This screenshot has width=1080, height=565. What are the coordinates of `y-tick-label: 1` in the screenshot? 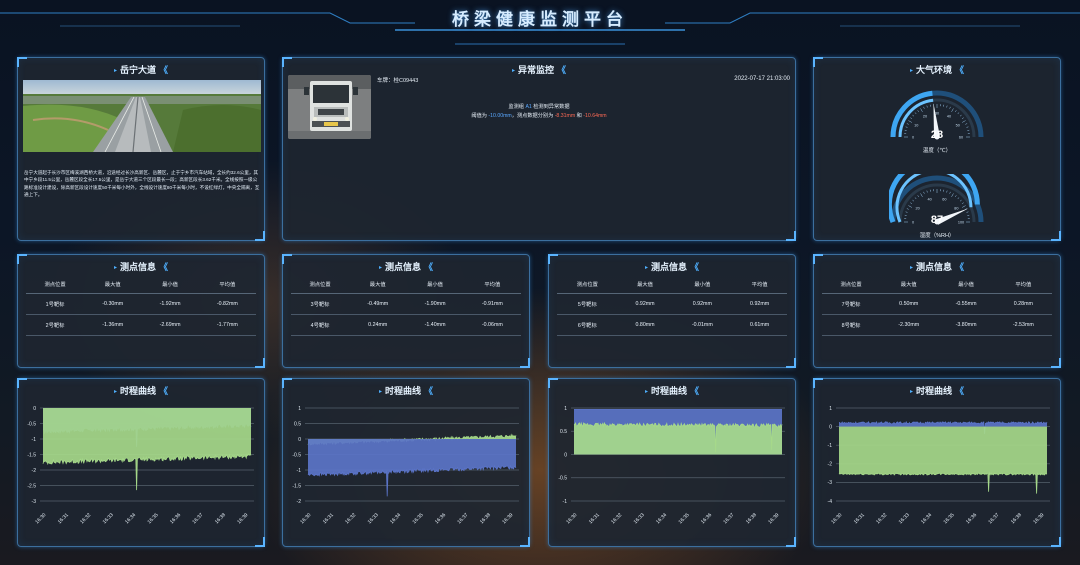 It's located at (830, 409).